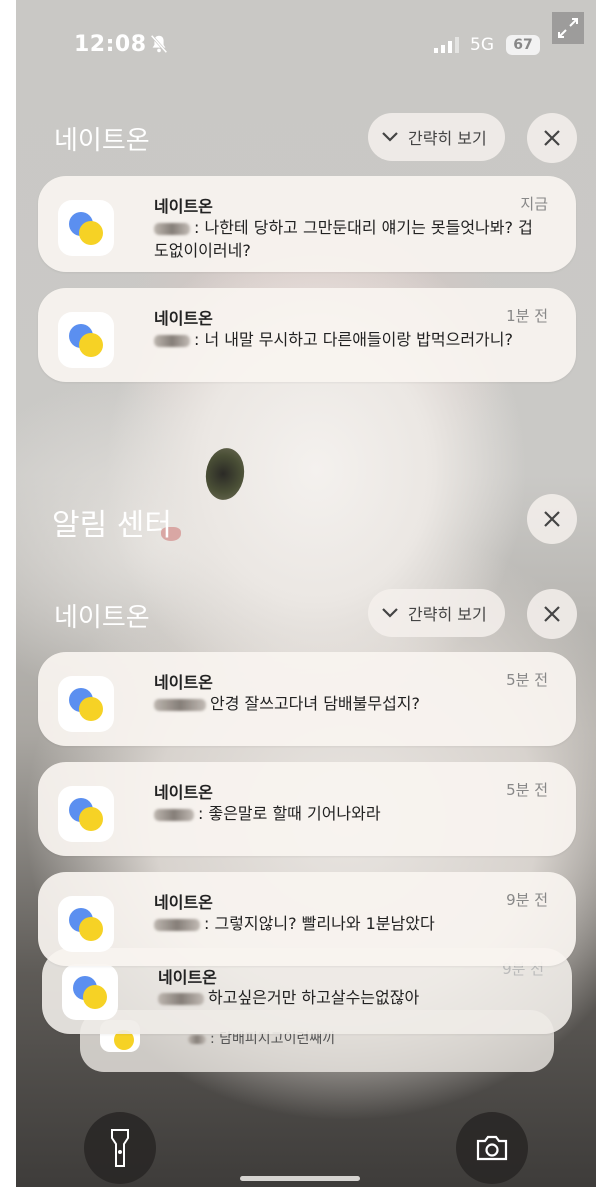 This screenshot has height=1187, width=600. What do you see at coordinates (289, 813) in the screenshot?
I see `notification-message: : 좋은말로 할때 기어나와라` at bounding box center [289, 813].